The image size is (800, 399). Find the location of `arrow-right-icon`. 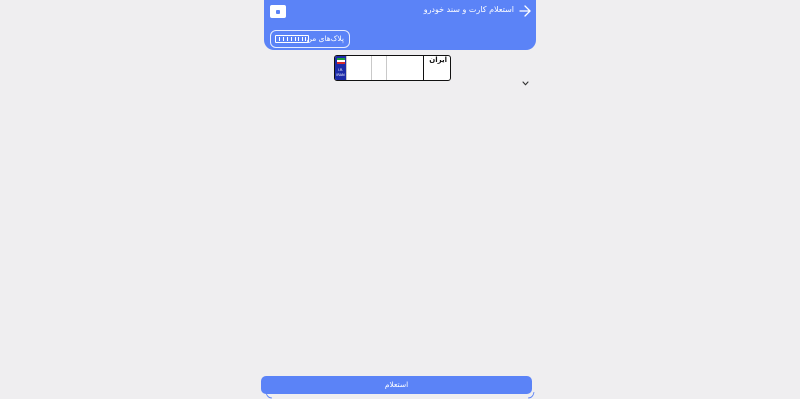

arrow-right-icon is located at coordinates (525, 11).